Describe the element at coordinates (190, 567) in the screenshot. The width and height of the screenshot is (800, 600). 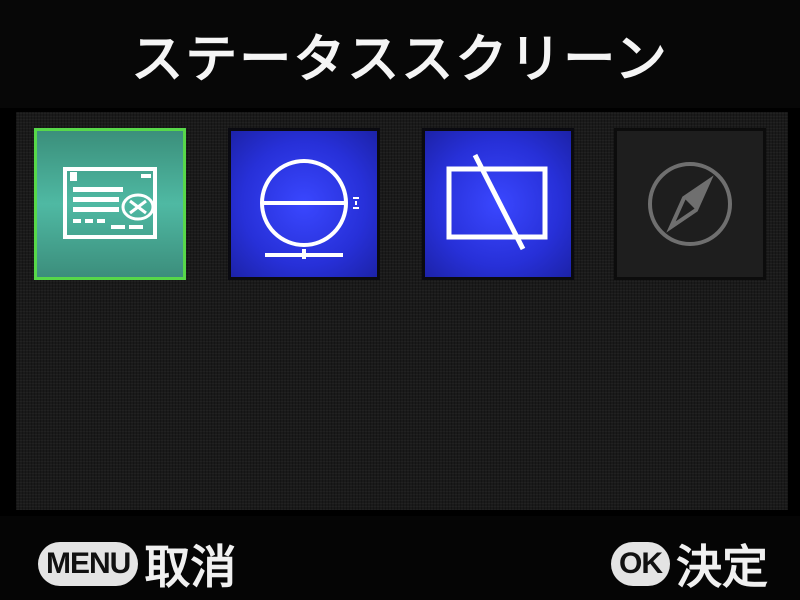
I see `cancel-label: 取消` at that location.